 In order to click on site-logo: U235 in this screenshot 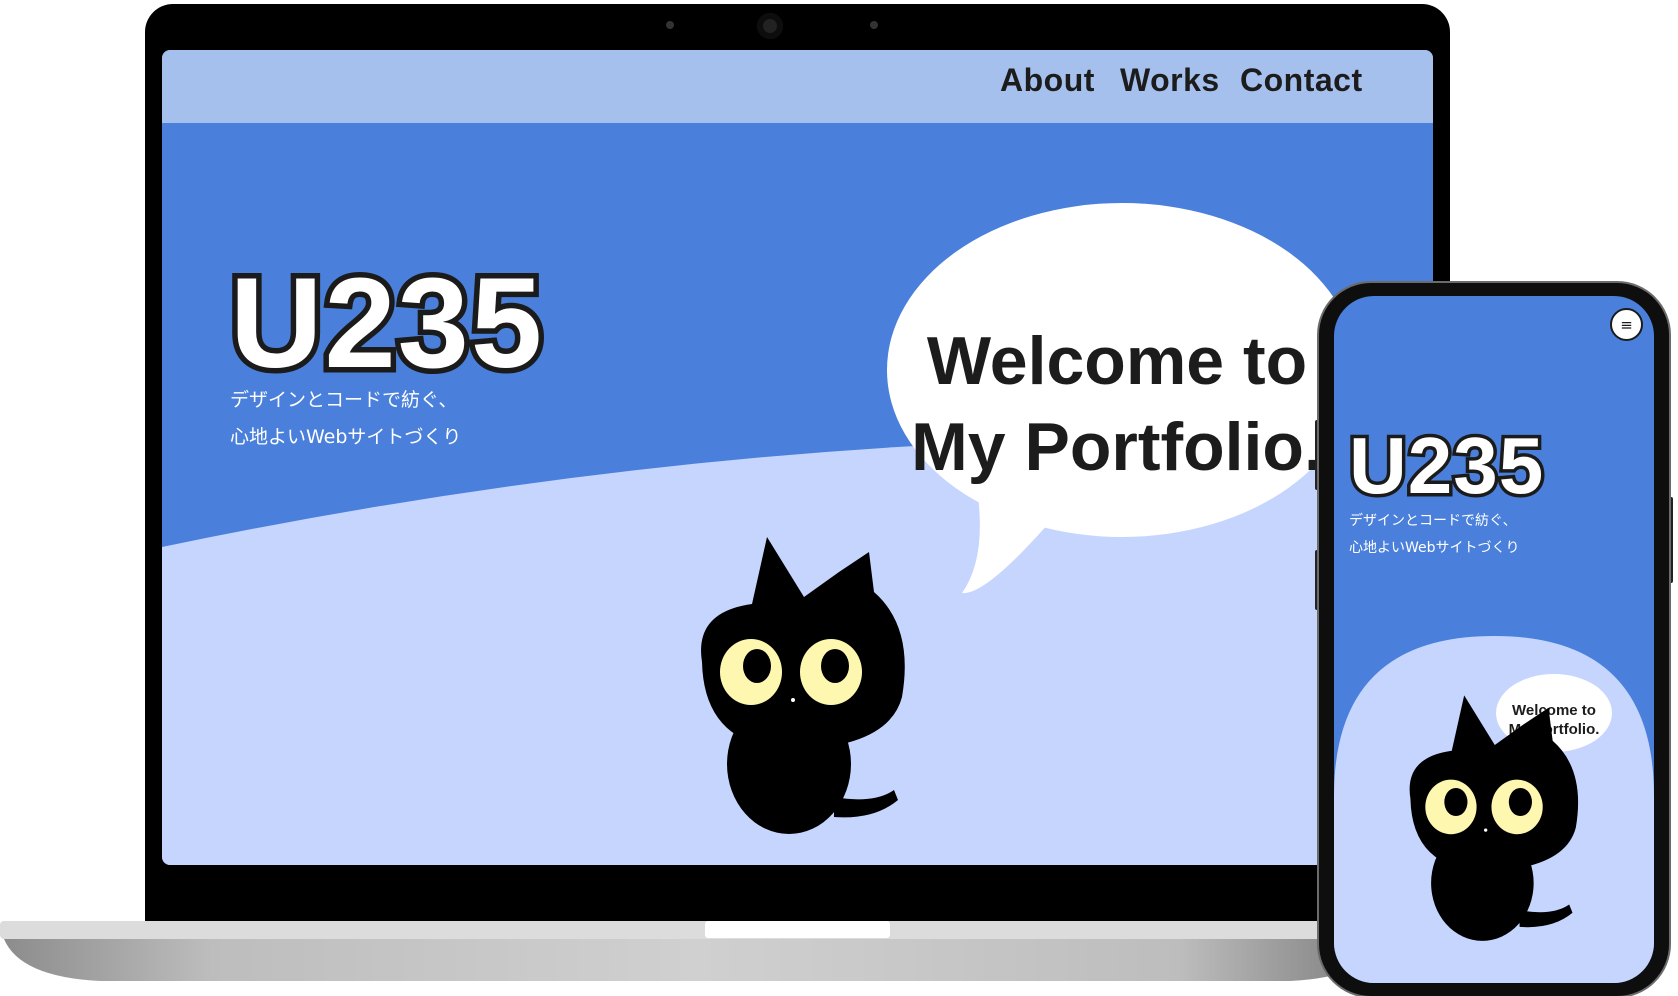, I will do `click(386, 324)`.